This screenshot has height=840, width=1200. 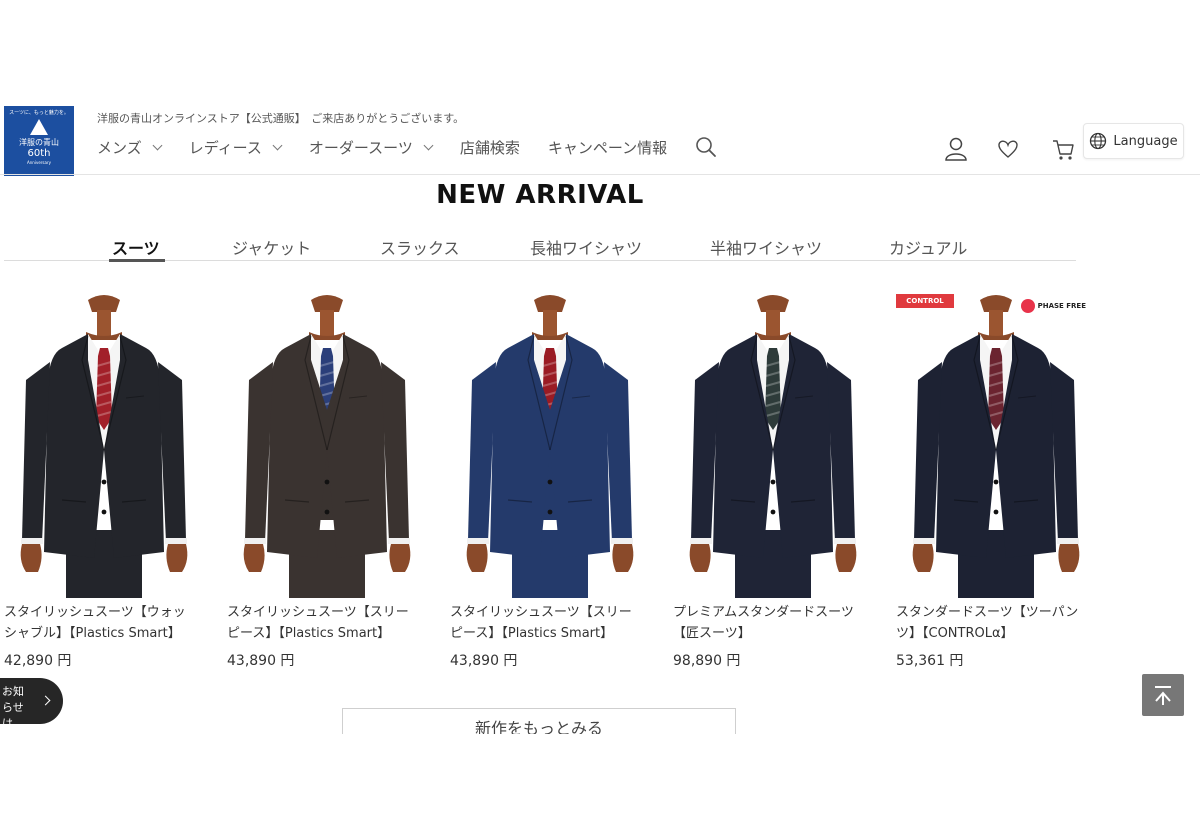 I want to click on search-icon, so click(x=706, y=147).